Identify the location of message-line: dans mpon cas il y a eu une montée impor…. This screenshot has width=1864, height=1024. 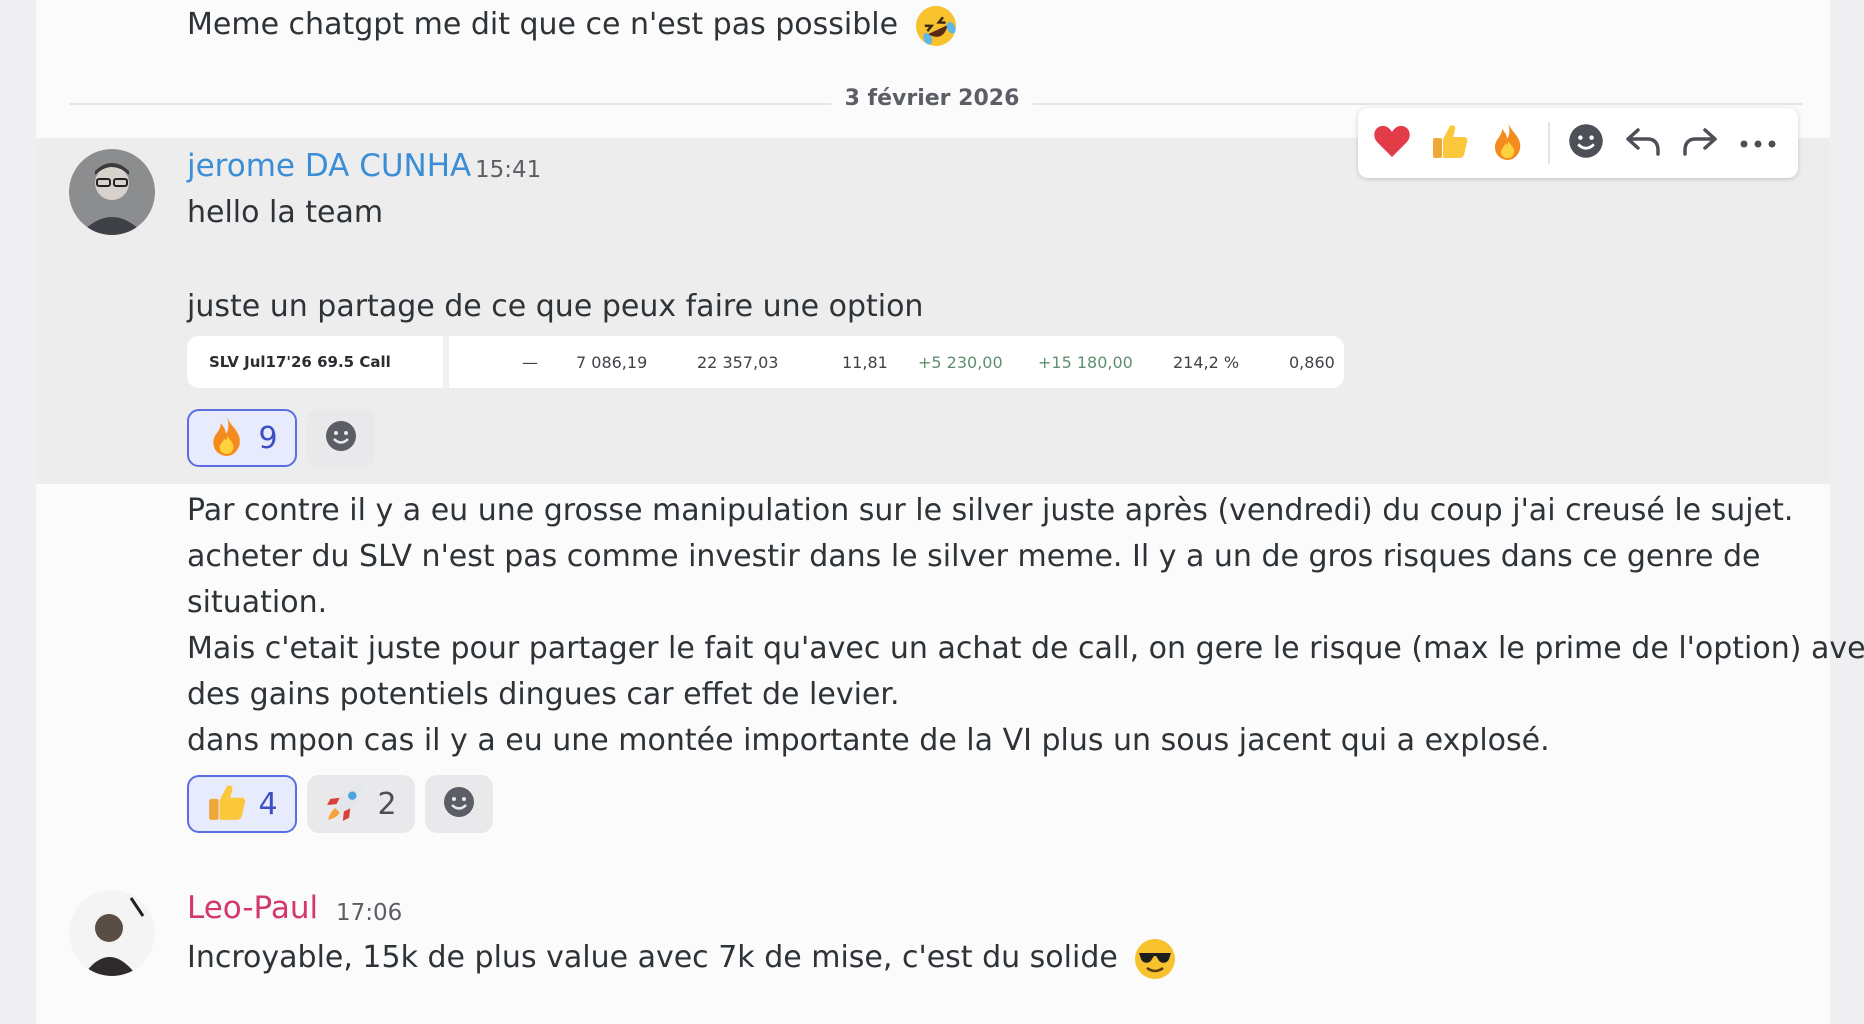
(868, 740).